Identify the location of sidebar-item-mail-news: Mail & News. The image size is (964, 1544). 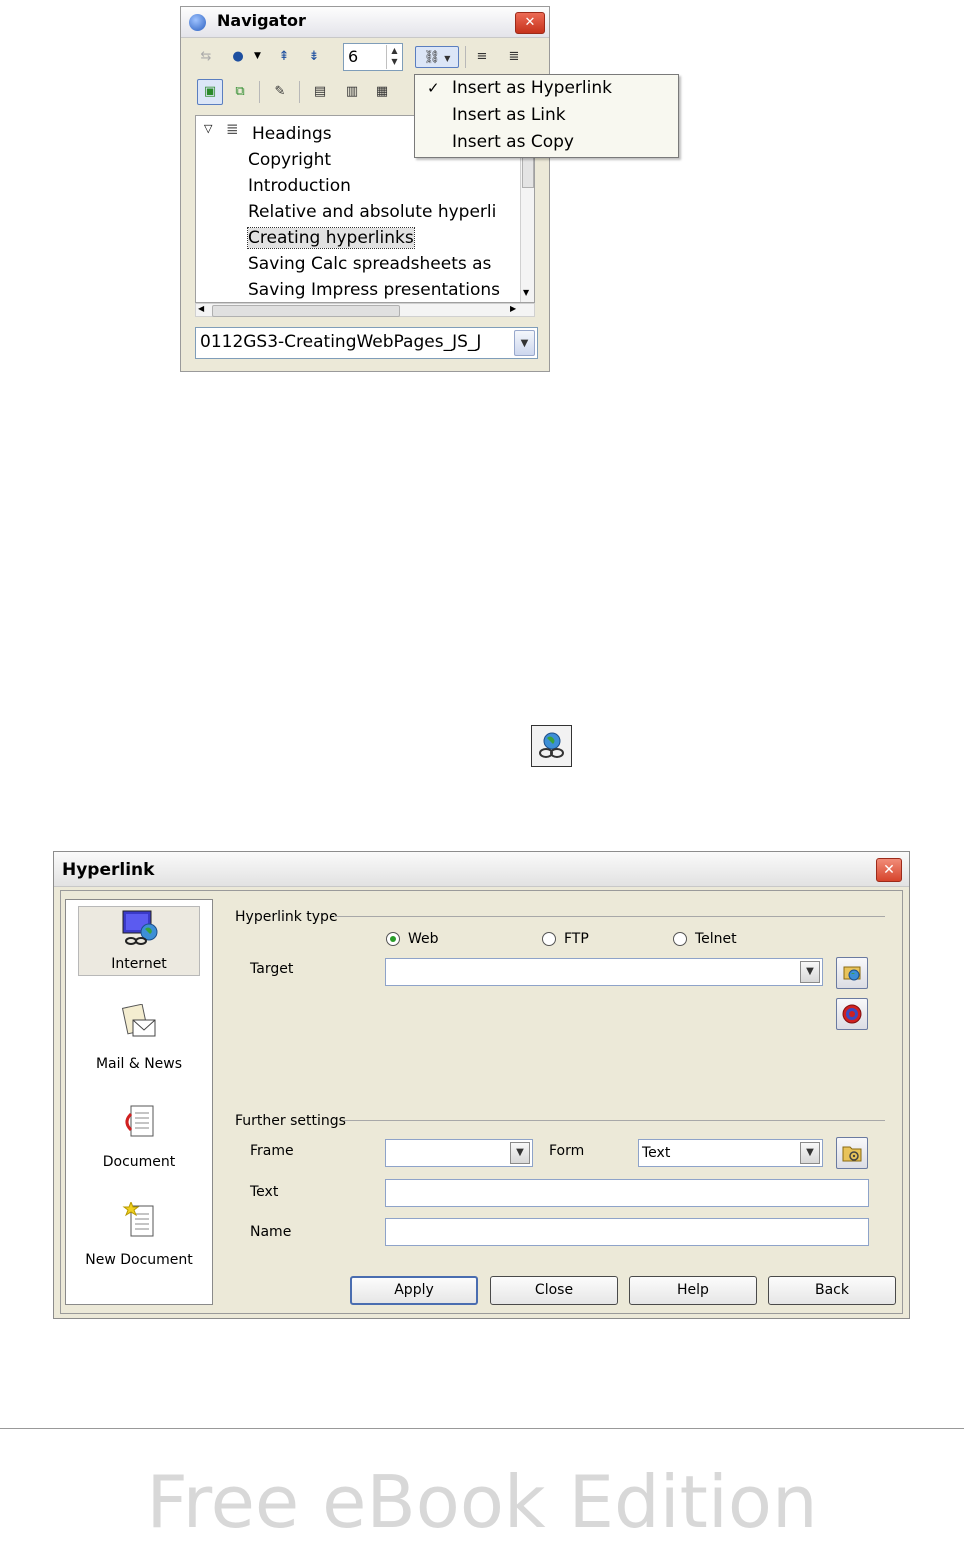
(139, 1045).